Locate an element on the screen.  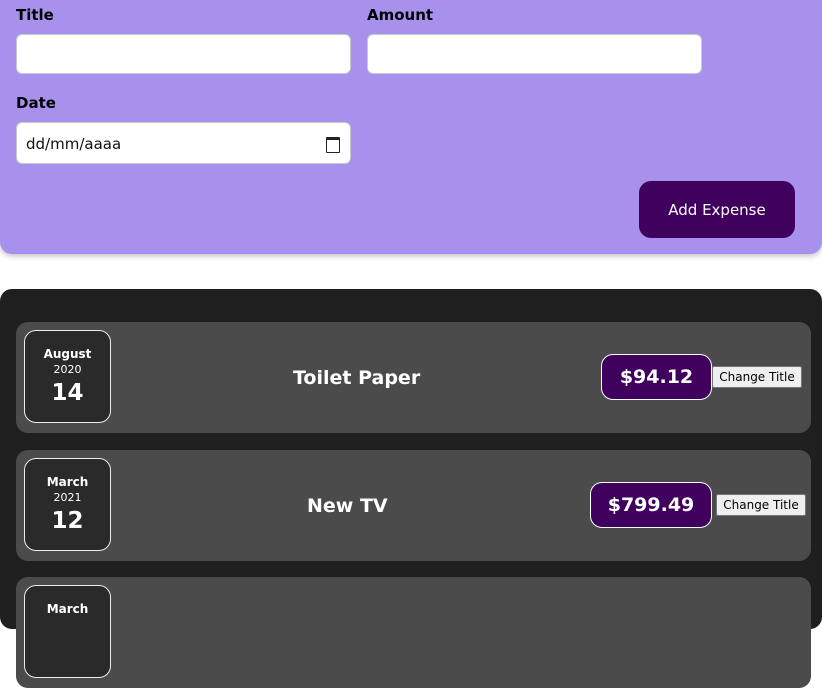
expense-title: New TV is located at coordinates (347, 506).